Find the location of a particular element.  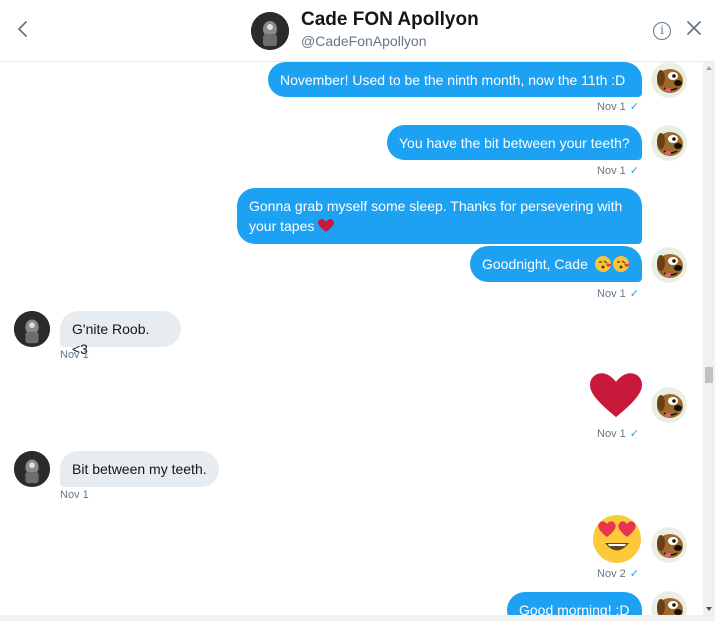

message-bubble-outgoing: Good morning! :D is located at coordinates (574, 603).